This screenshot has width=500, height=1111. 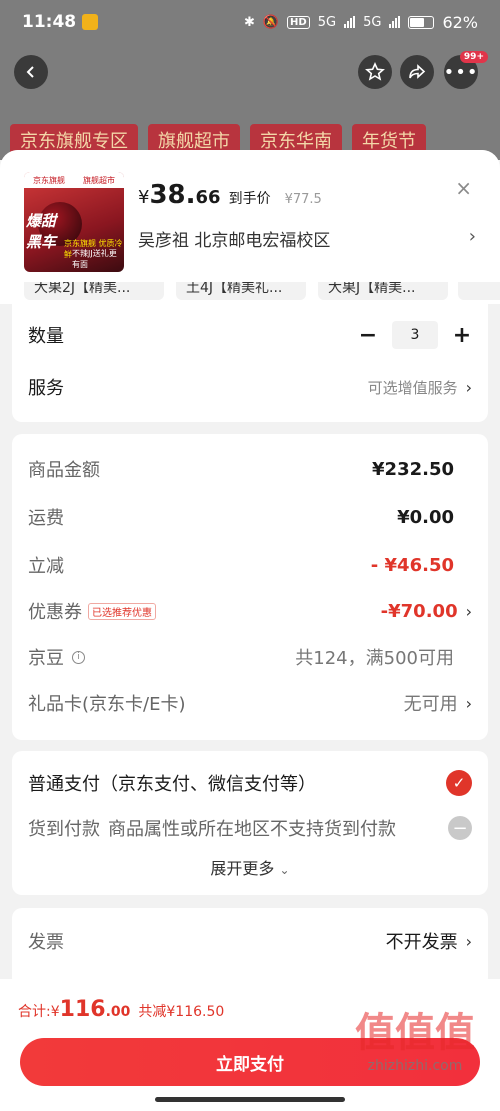 What do you see at coordinates (250, 469) in the screenshot?
I see `goods-amount-row: 商品金额 ¥232.50` at bounding box center [250, 469].